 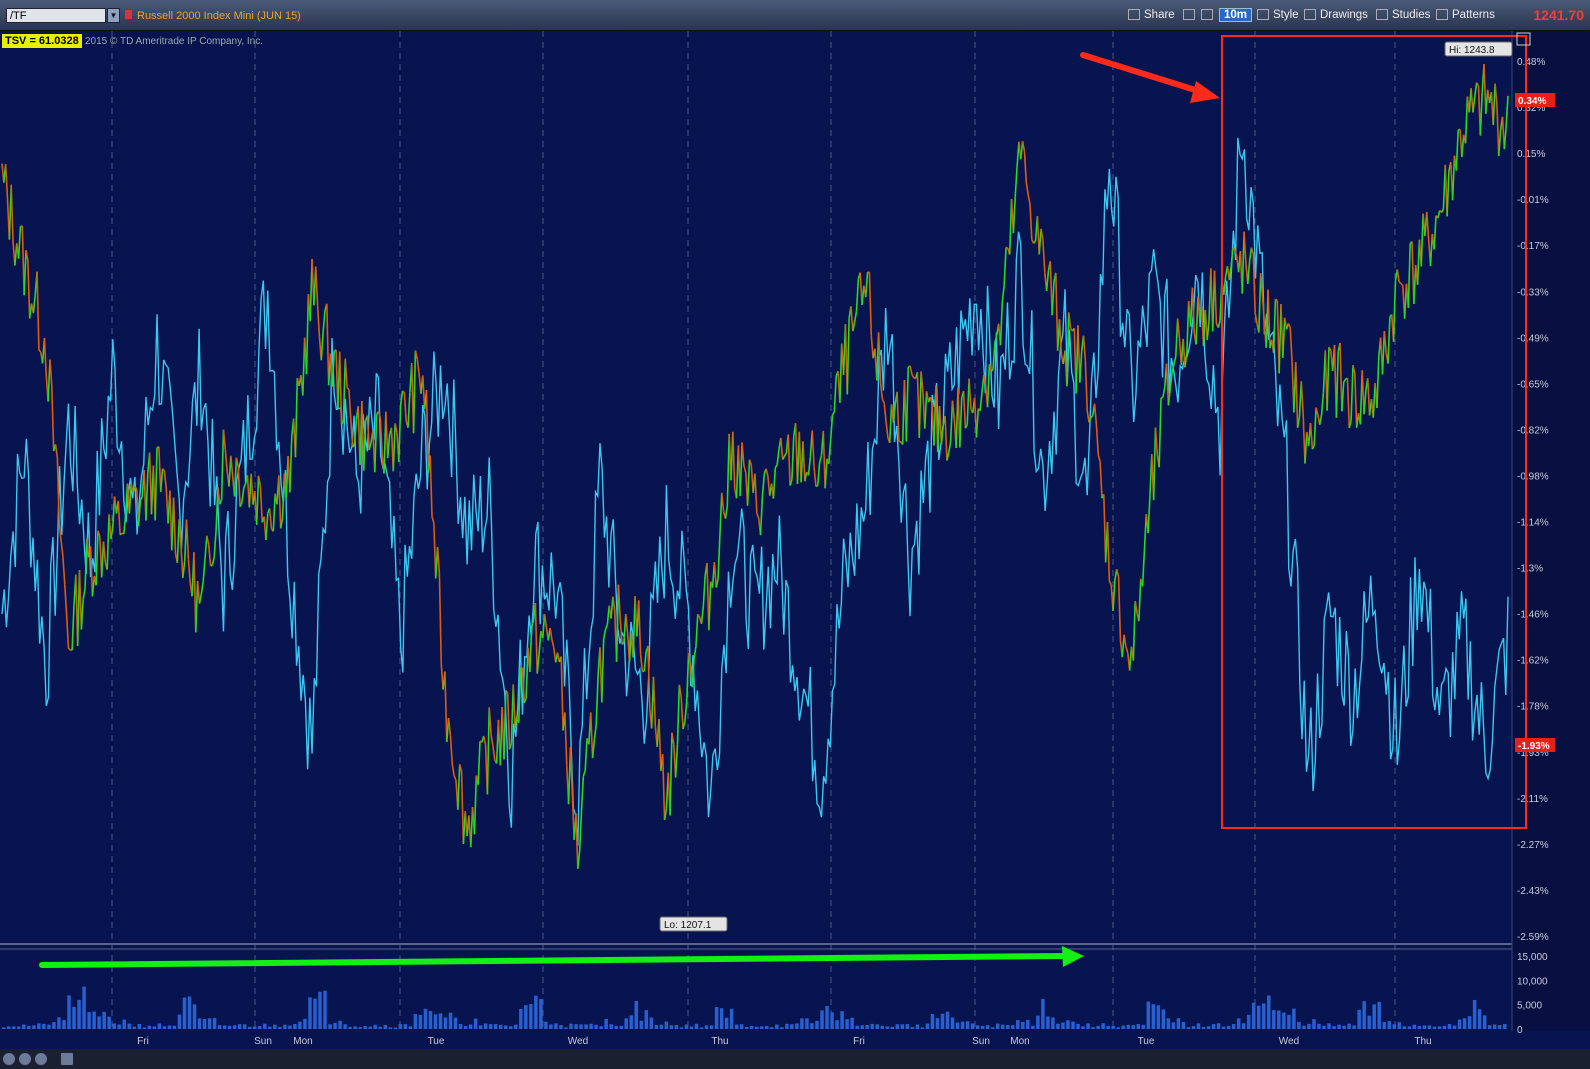 What do you see at coordinates (1236, 15) in the screenshot?
I see `period-button: 10m` at bounding box center [1236, 15].